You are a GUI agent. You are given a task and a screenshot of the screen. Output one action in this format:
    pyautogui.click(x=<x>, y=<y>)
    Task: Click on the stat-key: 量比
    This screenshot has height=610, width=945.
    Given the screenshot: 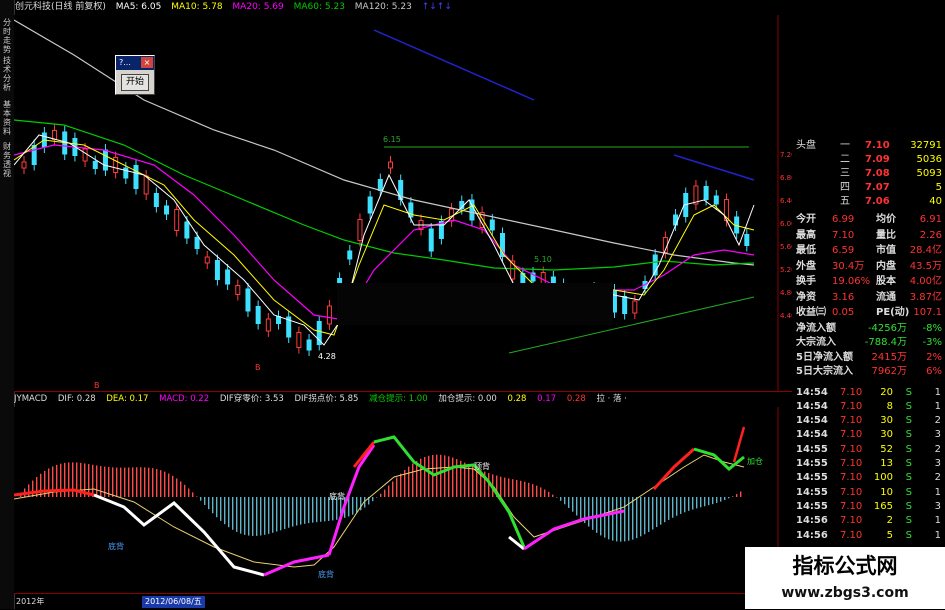 What is the action you would take?
    pyautogui.click(x=886, y=235)
    